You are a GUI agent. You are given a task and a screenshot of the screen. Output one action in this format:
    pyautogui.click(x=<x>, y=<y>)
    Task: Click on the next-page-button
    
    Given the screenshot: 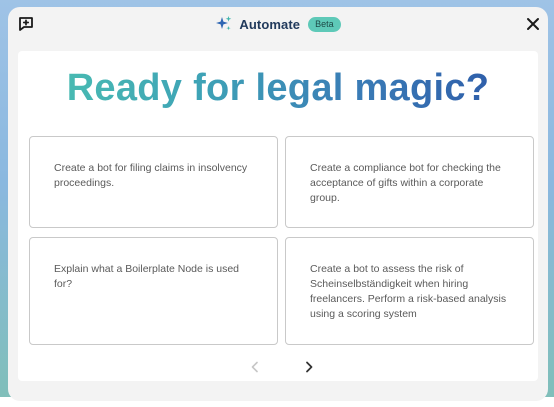 What is the action you would take?
    pyautogui.click(x=309, y=367)
    